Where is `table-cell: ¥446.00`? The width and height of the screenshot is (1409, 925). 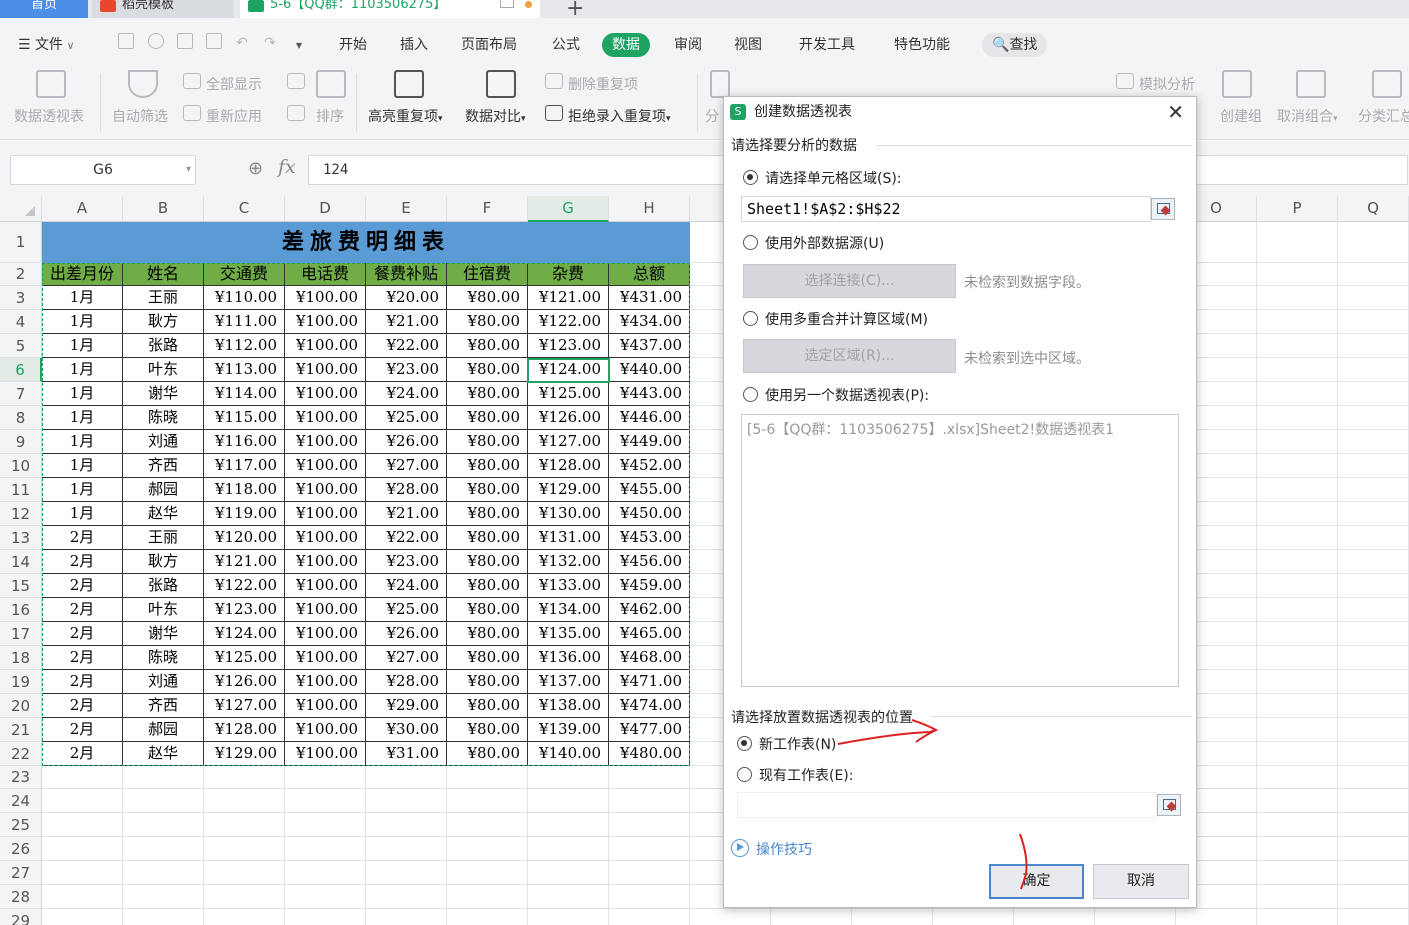
table-cell: ¥446.00 is located at coordinates (649, 418).